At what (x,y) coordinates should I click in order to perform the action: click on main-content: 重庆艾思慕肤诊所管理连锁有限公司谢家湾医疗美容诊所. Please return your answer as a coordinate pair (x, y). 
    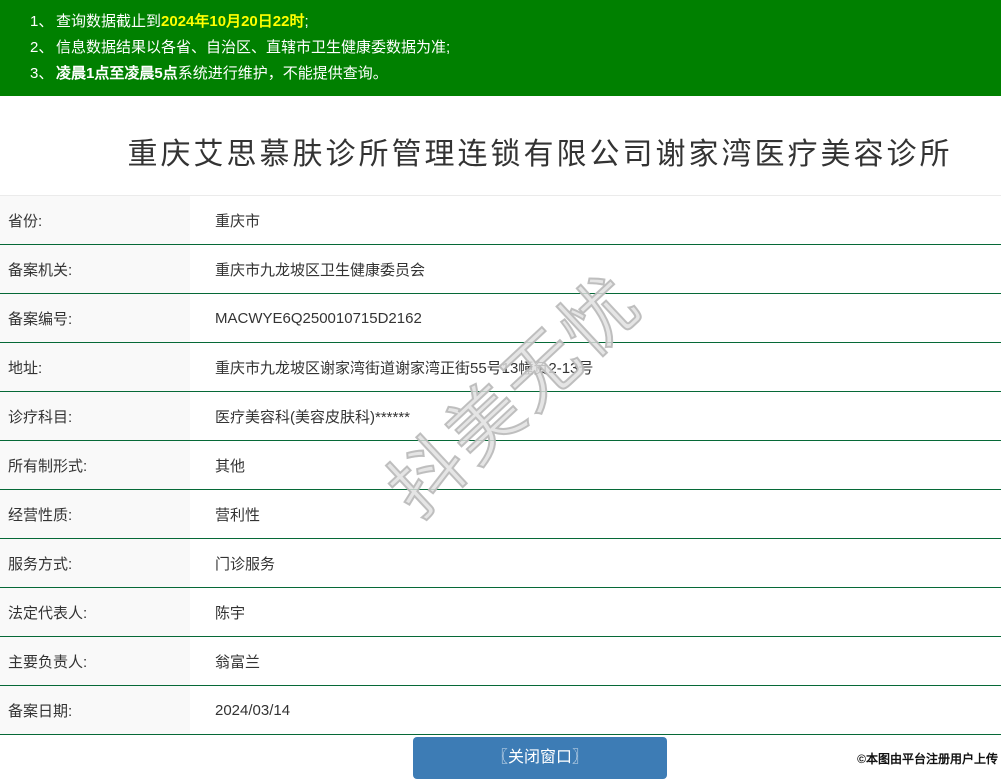
    Looking at the image, I should click on (500, 145).